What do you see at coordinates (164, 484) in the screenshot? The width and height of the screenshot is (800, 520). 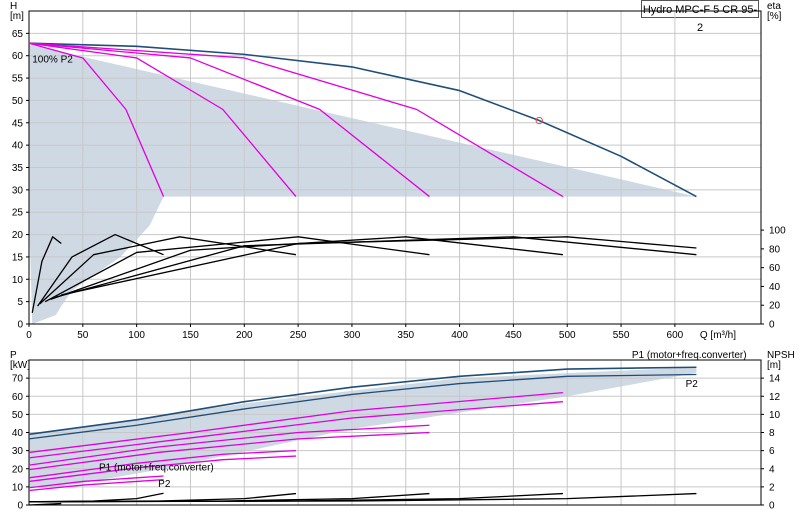 I see `curve-label-3: P2` at bounding box center [164, 484].